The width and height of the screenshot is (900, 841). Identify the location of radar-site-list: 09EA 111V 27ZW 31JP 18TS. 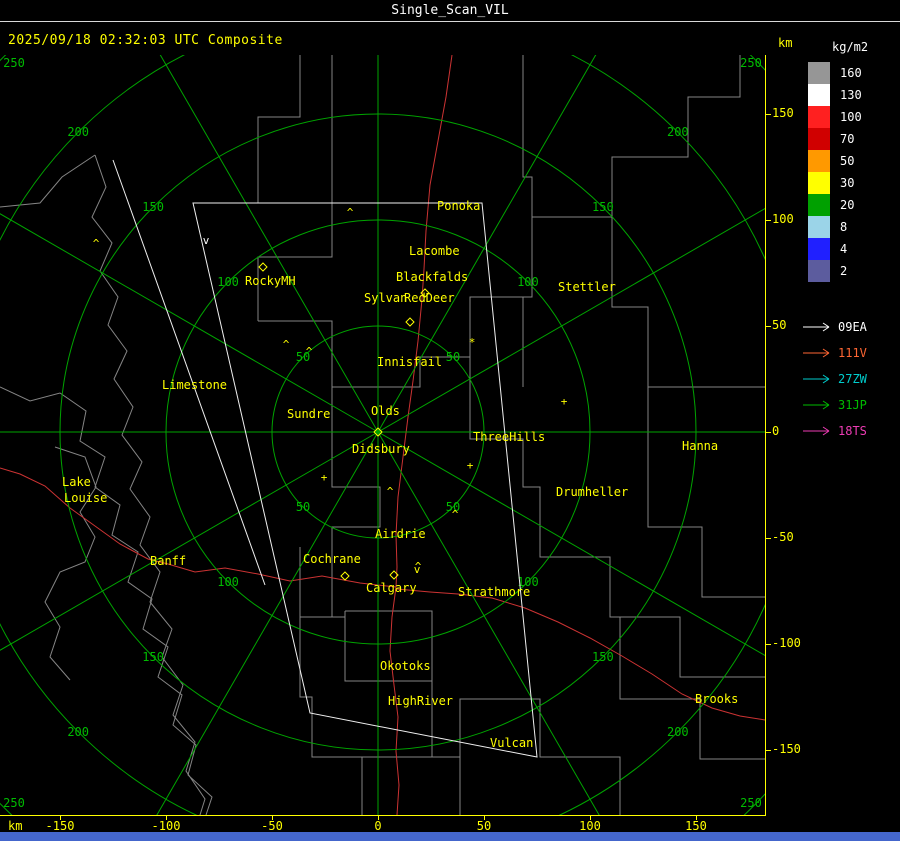
(850, 379).